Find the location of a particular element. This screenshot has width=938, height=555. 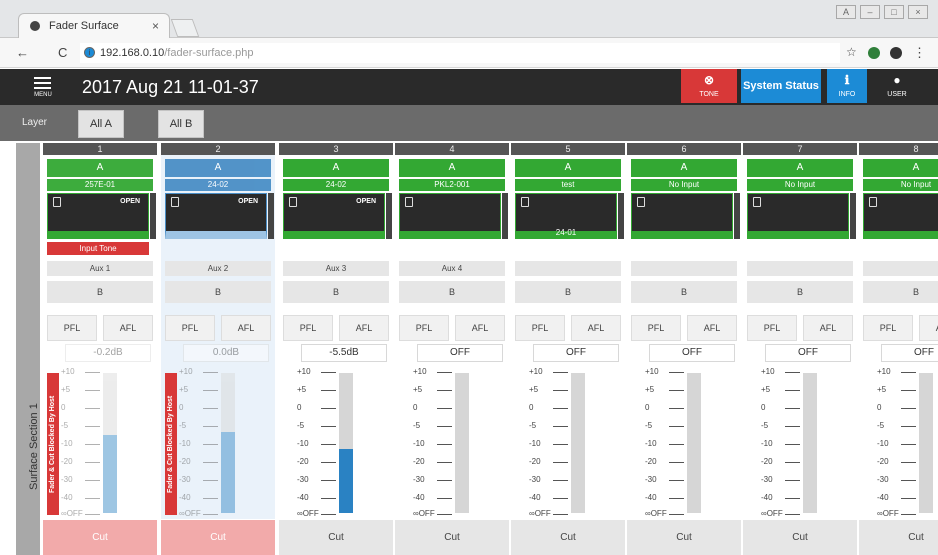

site-info-icon: i is located at coordinates (89, 52).